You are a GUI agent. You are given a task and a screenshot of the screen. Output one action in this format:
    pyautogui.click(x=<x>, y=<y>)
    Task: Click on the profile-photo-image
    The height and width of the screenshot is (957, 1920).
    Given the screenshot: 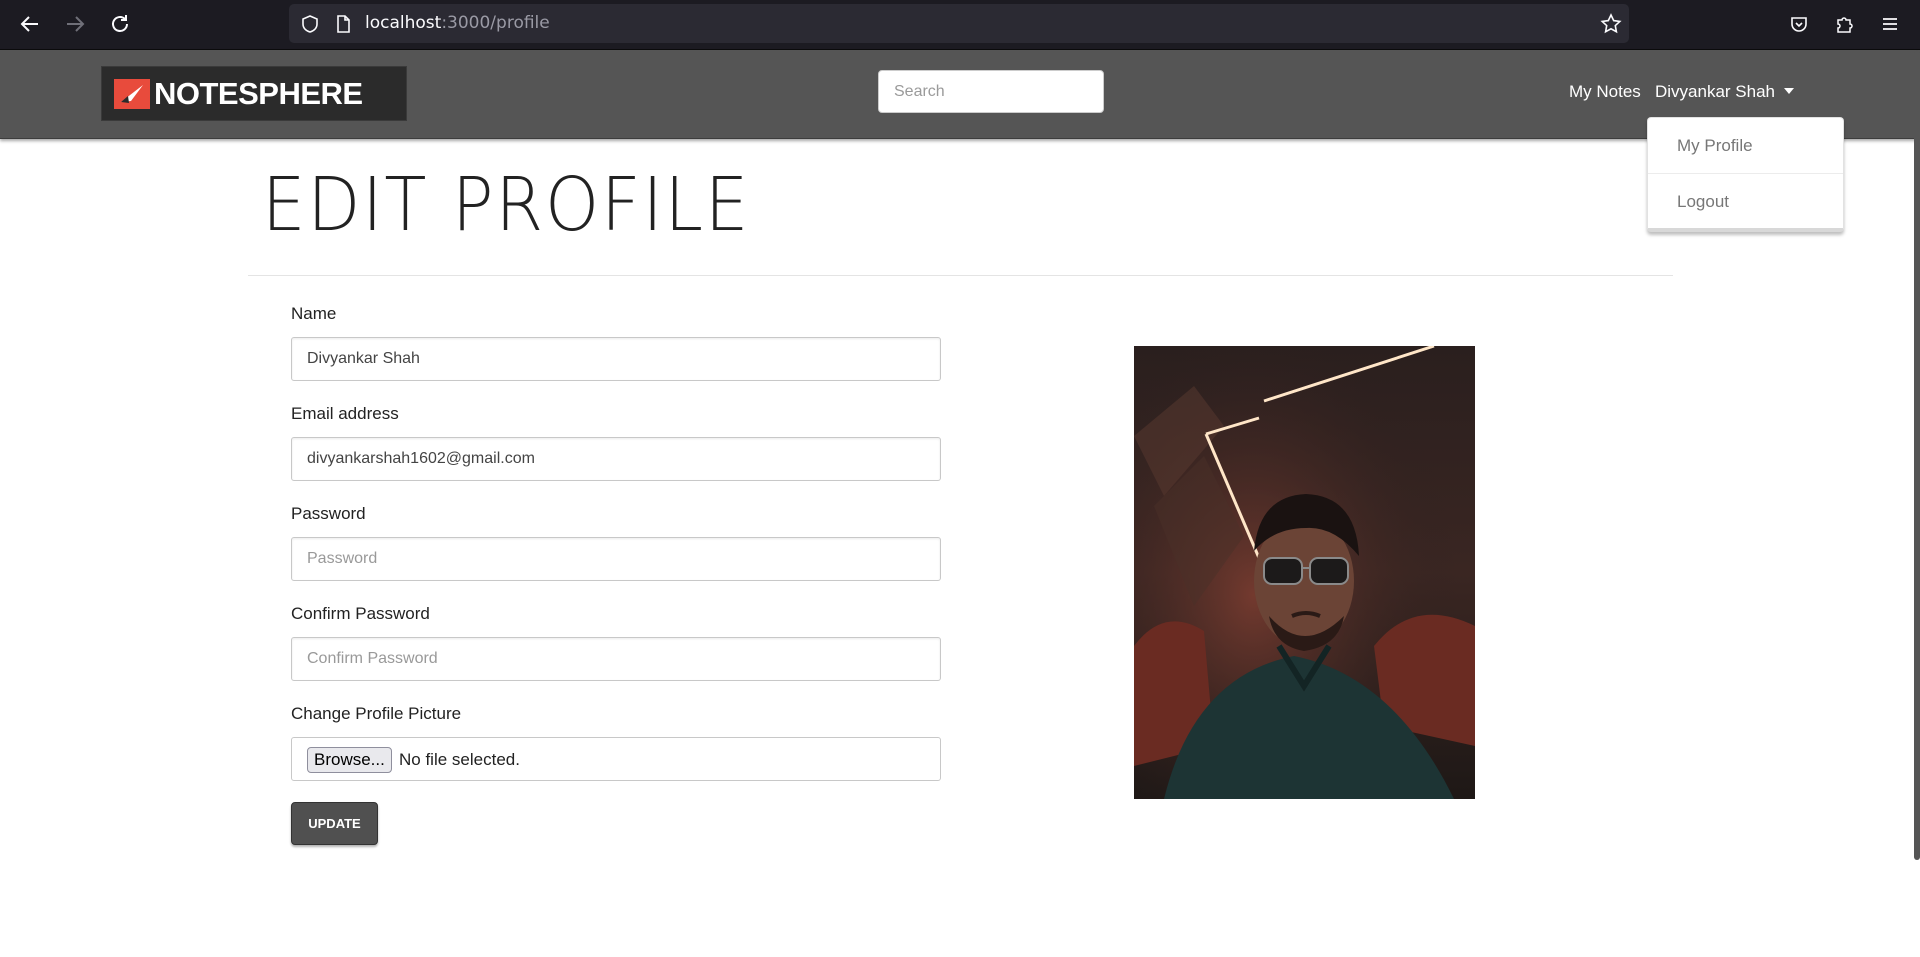 What is the action you would take?
    pyautogui.click(x=1304, y=572)
    